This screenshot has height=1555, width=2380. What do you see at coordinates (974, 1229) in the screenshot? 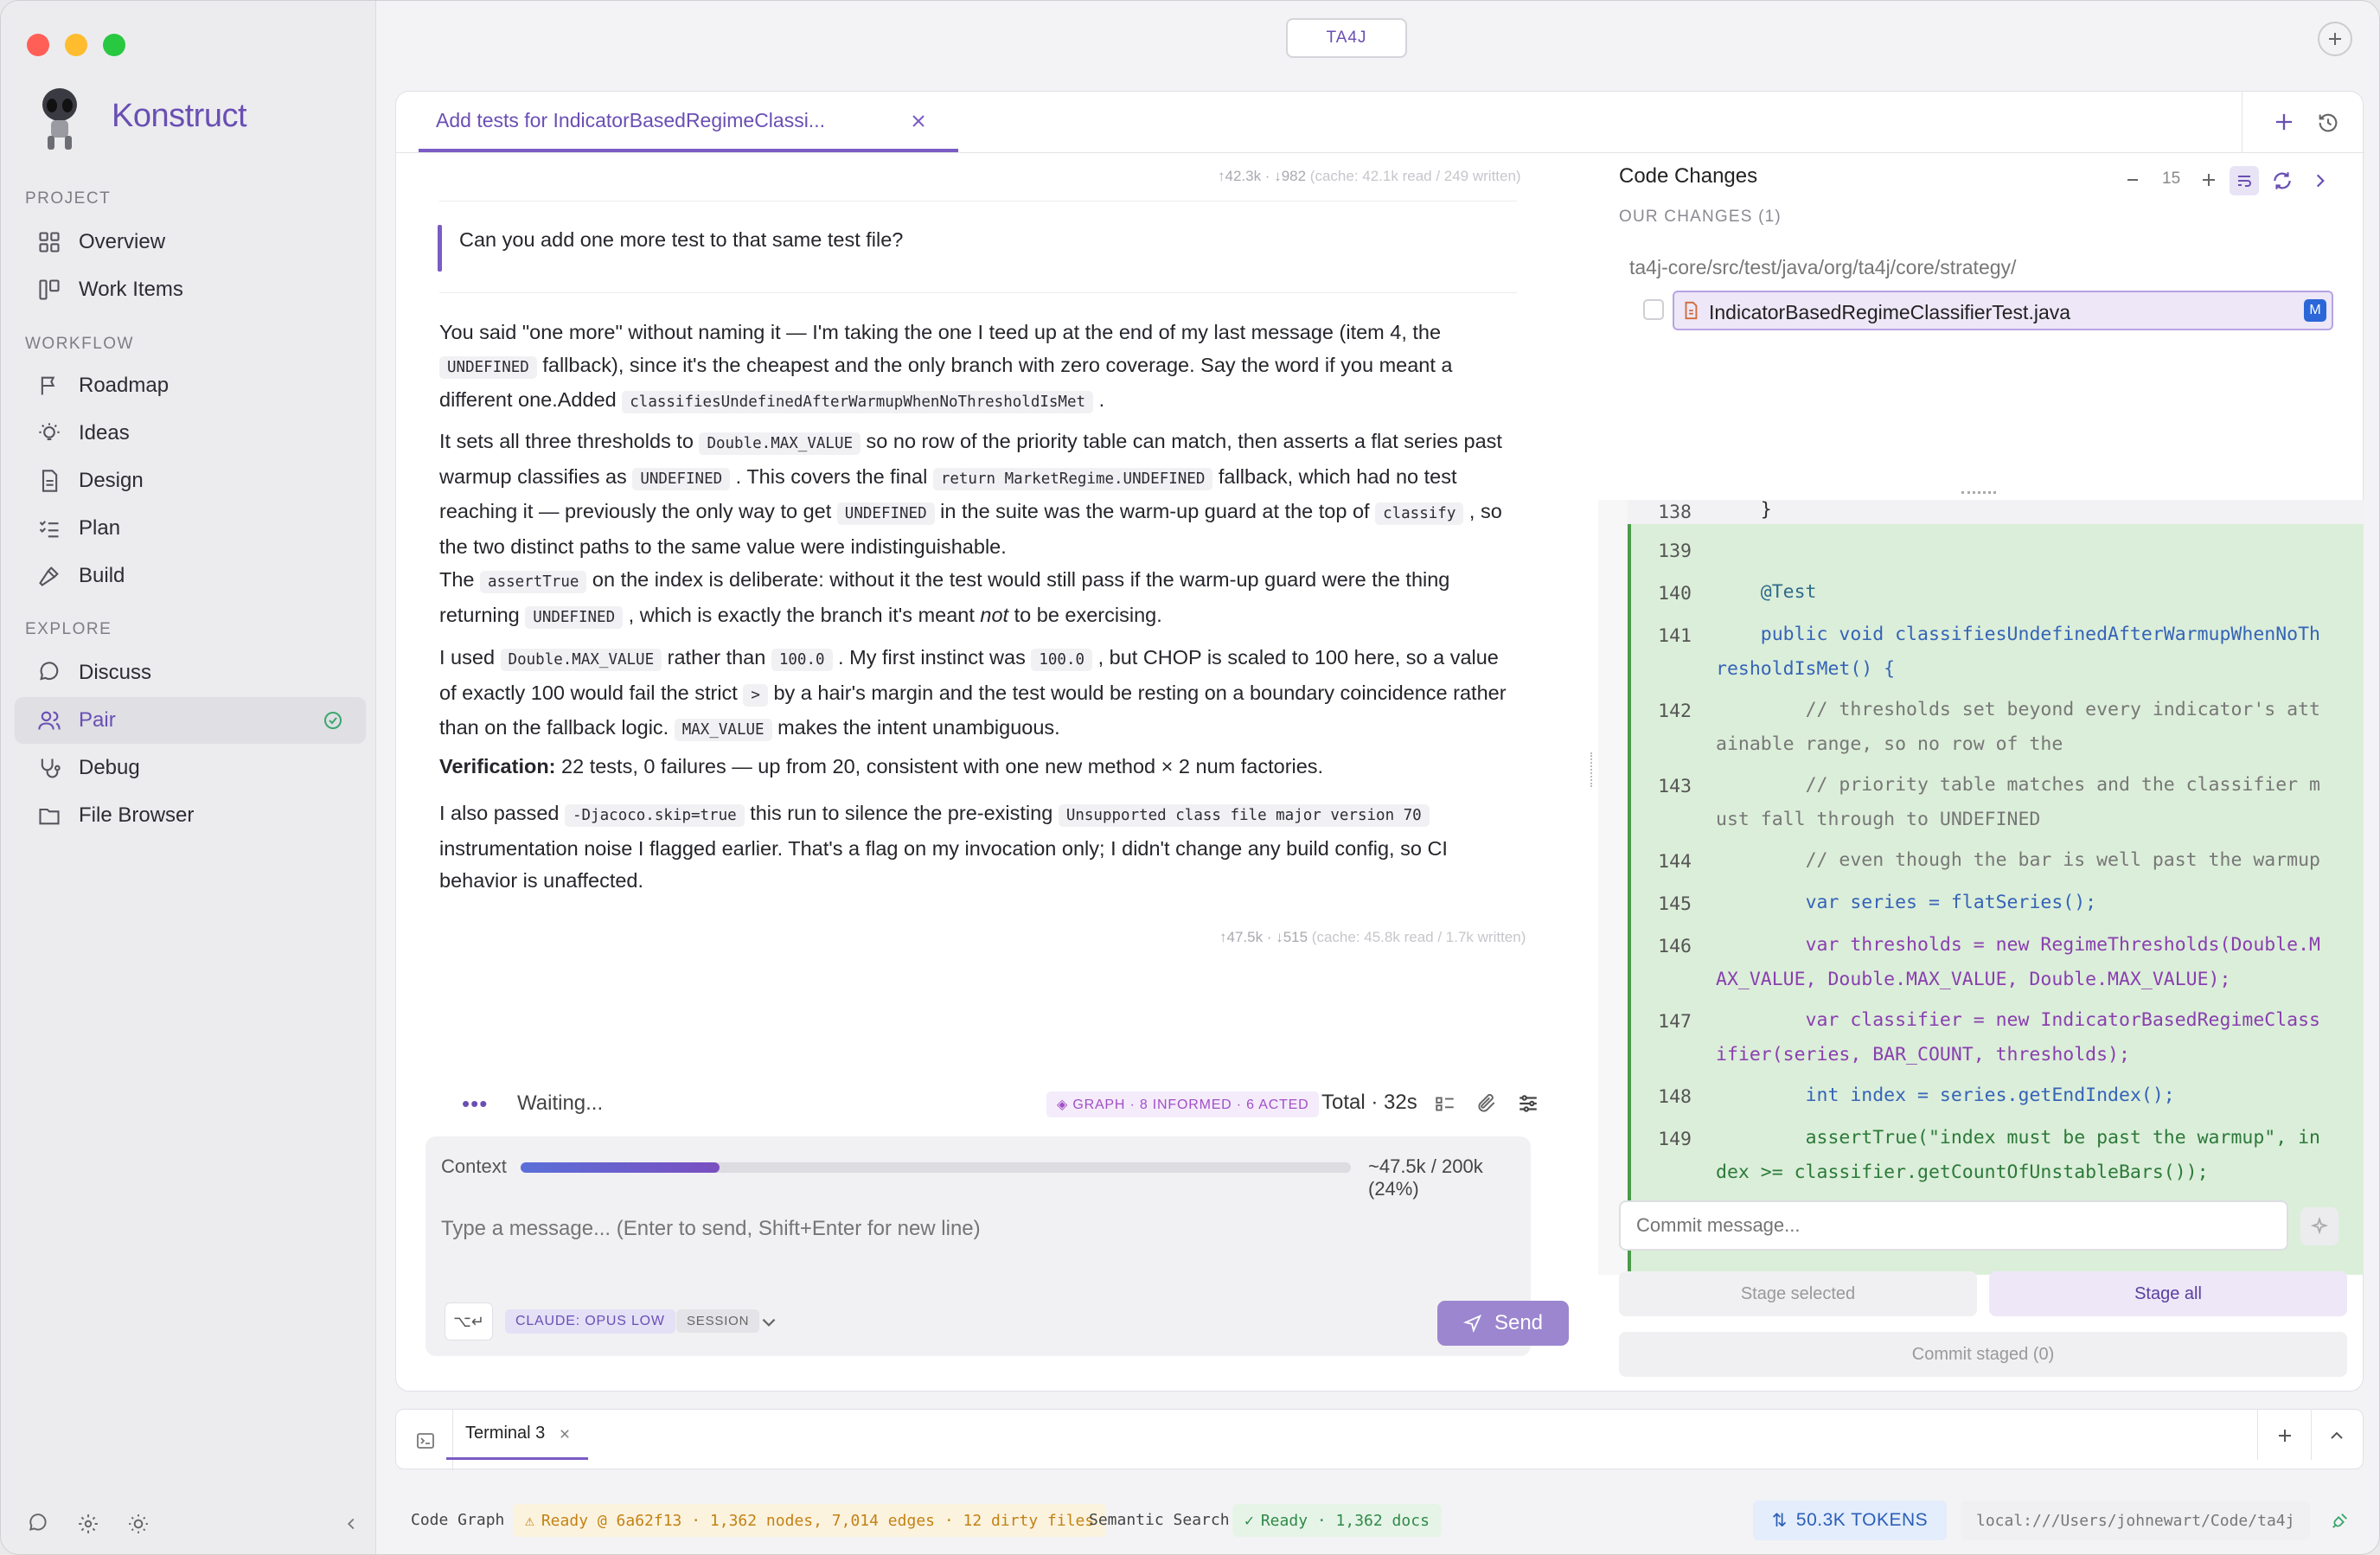
I see `message-input` at bounding box center [974, 1229].